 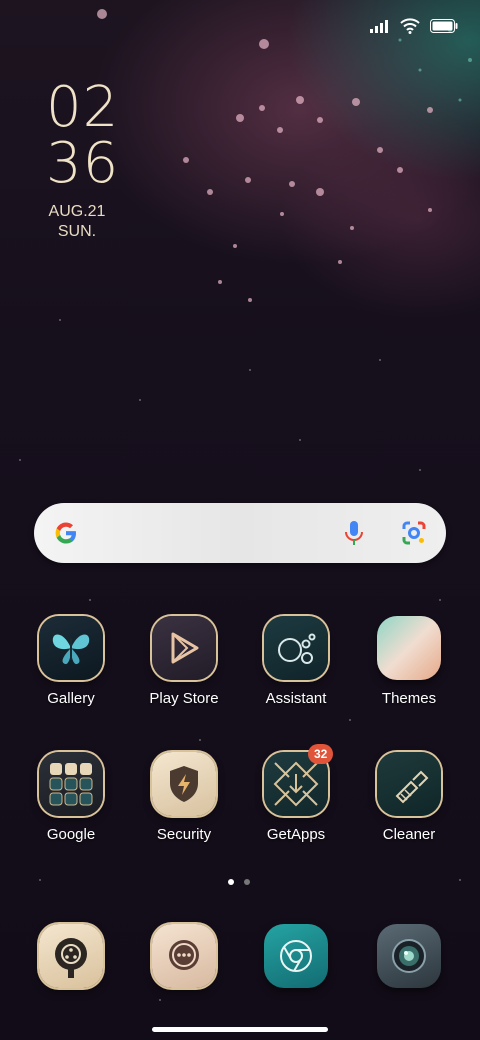 What do you see at coordinates (296, 793) in the screenshot?
I see `app-getapps: 32 GetApps` at bounding box center [296, 793].